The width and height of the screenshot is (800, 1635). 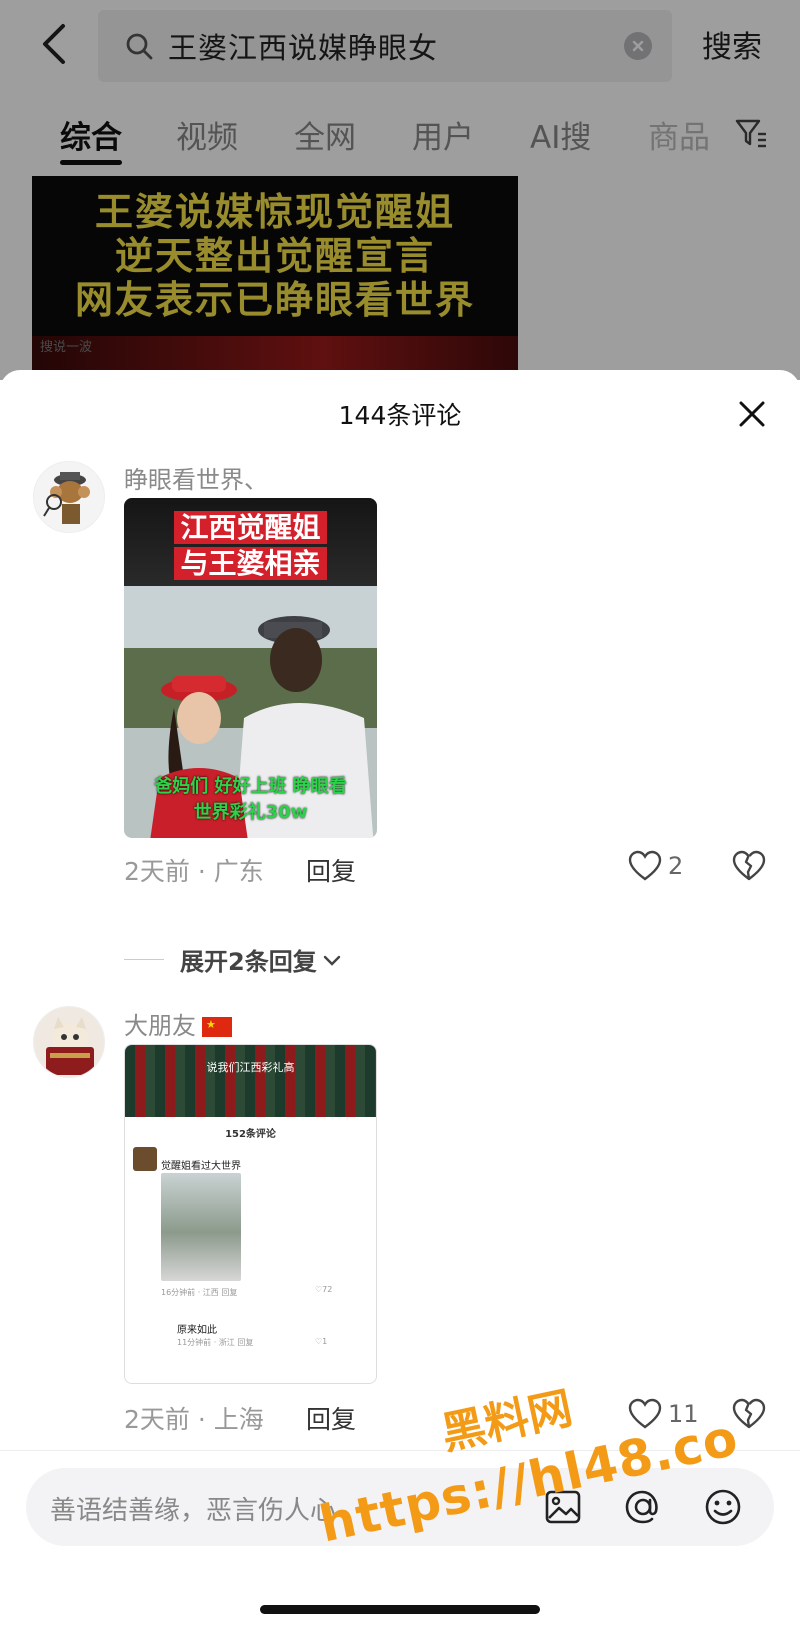 What do you see at coordinates (683, 1414) in the screenshot?
I see `like-count: 11` at bounding box center [683, 1414].